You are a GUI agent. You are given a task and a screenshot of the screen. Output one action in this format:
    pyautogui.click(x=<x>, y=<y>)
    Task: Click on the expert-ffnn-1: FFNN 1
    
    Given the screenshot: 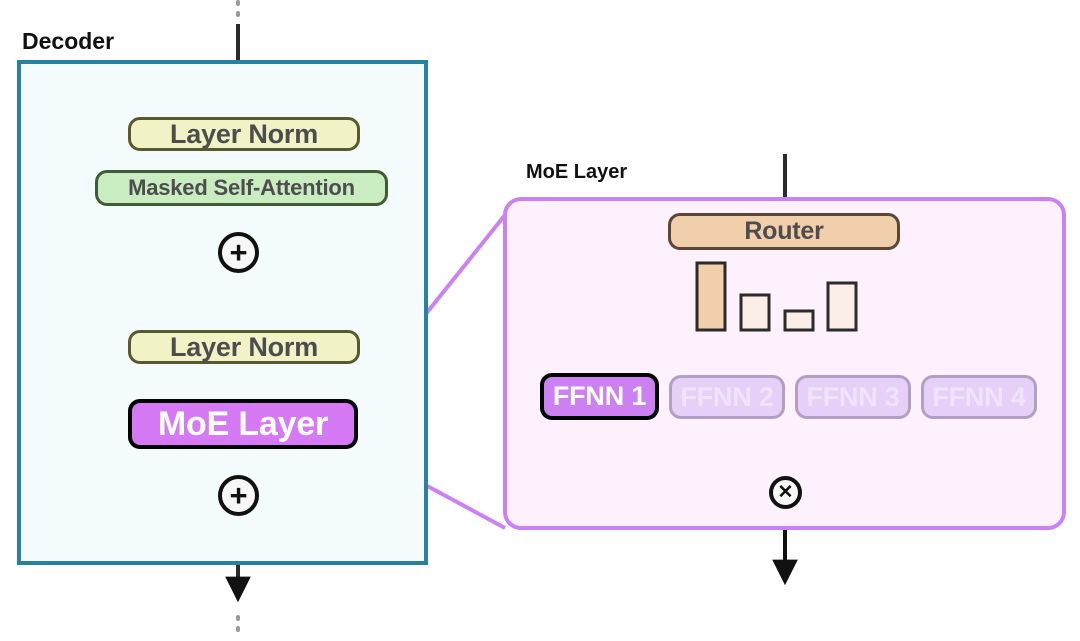 What is the action you would take?
    pyautogui.click(x=599, y=396)
    